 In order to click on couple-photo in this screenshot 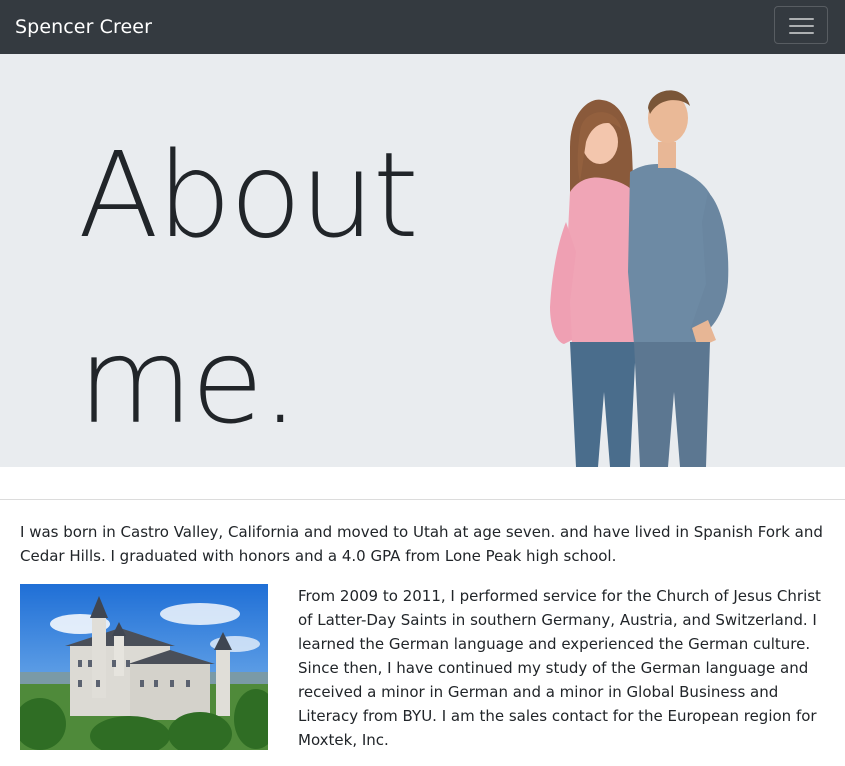, I will do `click(639, 278)`.